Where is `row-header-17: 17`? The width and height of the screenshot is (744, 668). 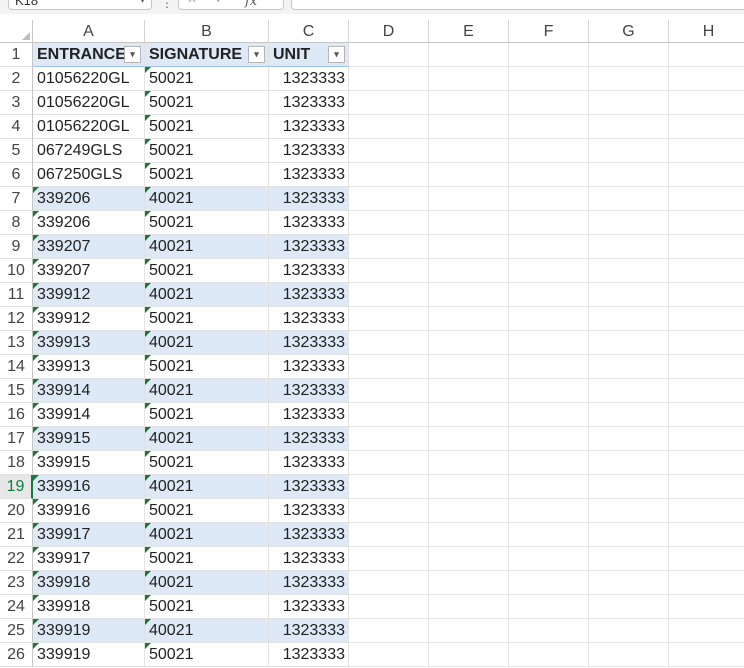 row-header-17: 17 is located at coordinates (16, 439).